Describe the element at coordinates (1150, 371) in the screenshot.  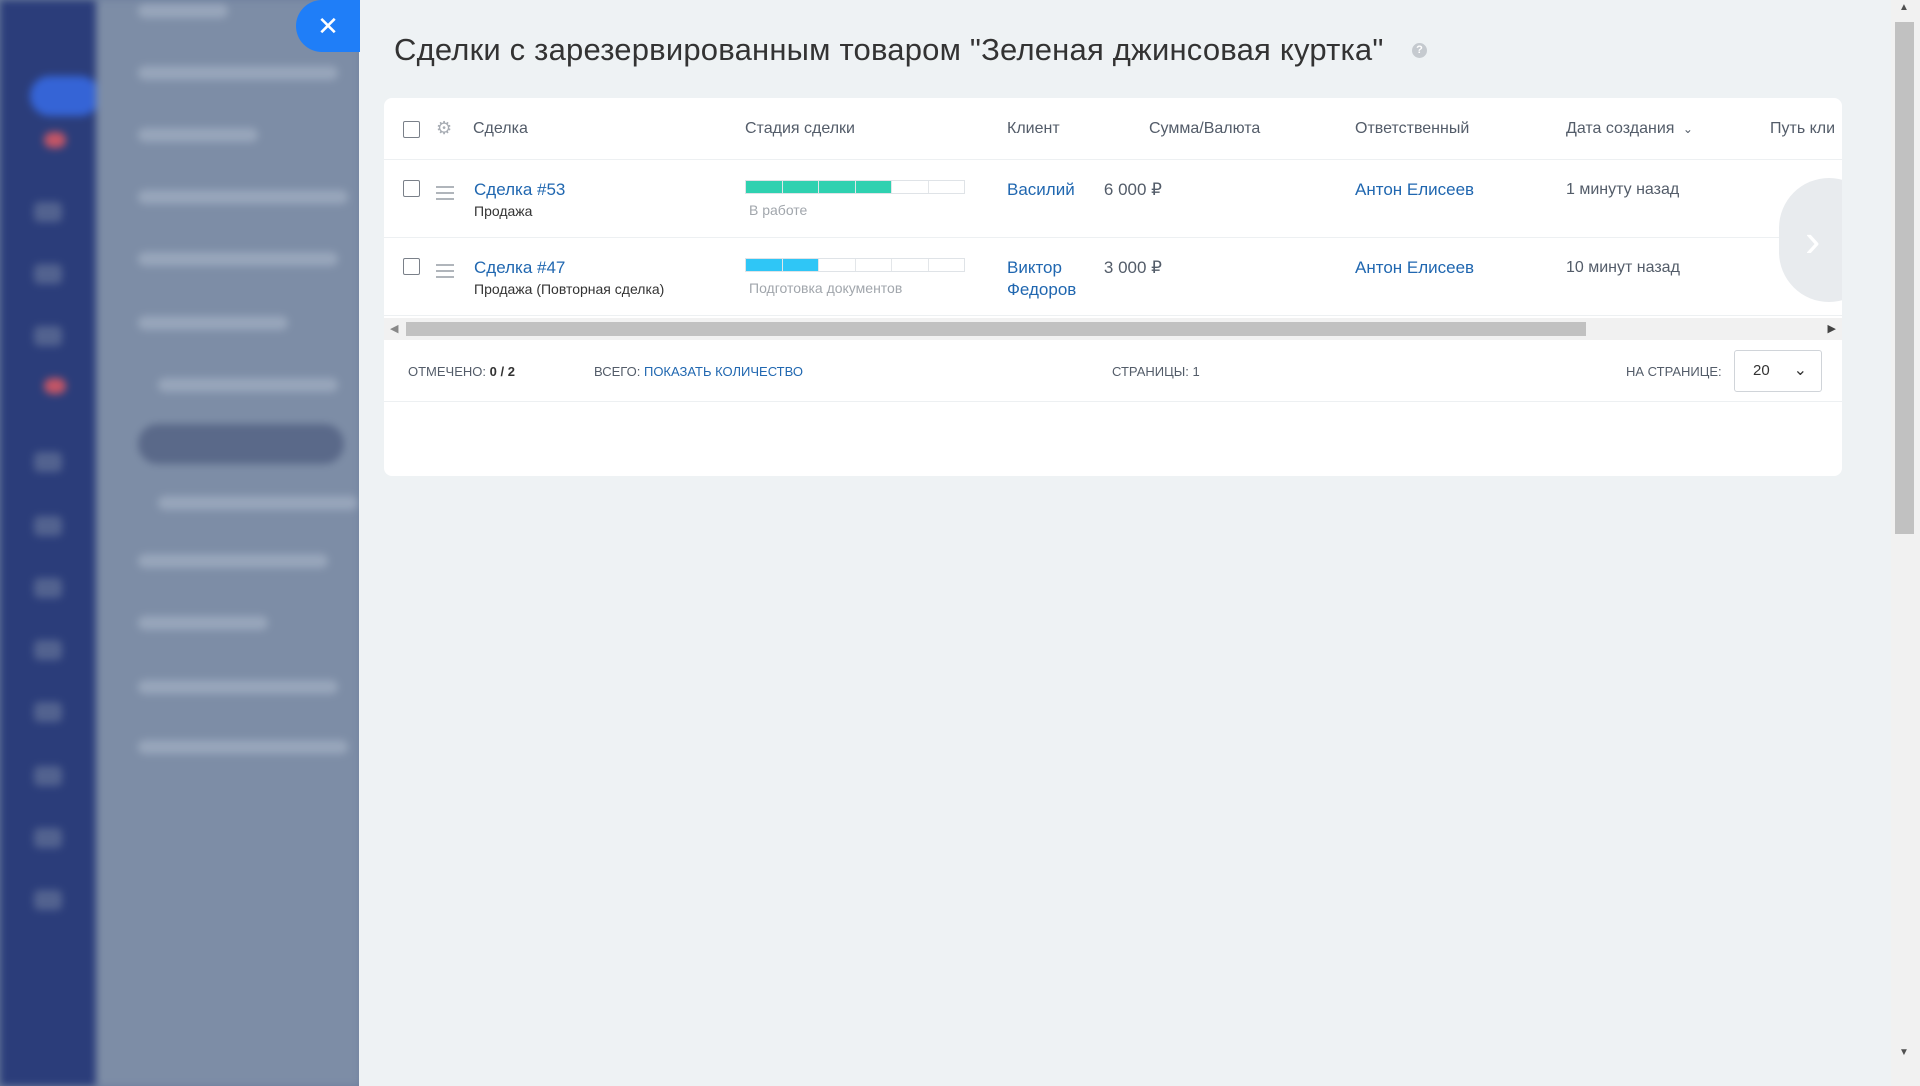
I see `pages-label: СТРАНИЦЫ:` at that location.